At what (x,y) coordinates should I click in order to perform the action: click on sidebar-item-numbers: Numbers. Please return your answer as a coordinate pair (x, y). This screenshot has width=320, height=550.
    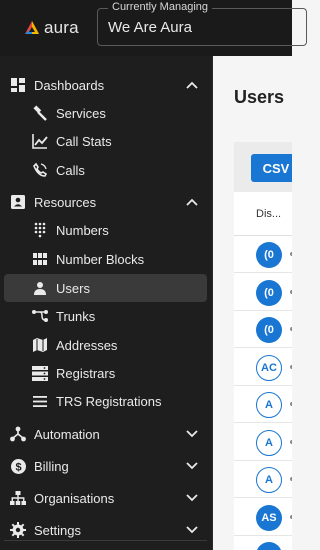
    Looking at the image, I should click on (106, 230).